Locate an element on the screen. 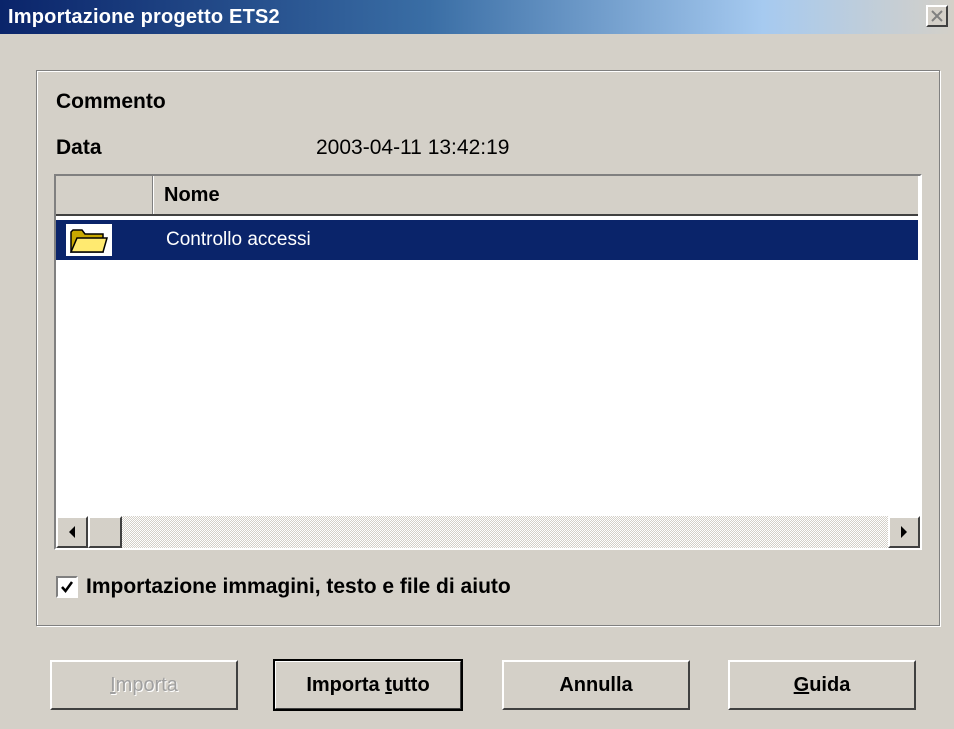  import-button: Importa is located at coordinates (144, 685).